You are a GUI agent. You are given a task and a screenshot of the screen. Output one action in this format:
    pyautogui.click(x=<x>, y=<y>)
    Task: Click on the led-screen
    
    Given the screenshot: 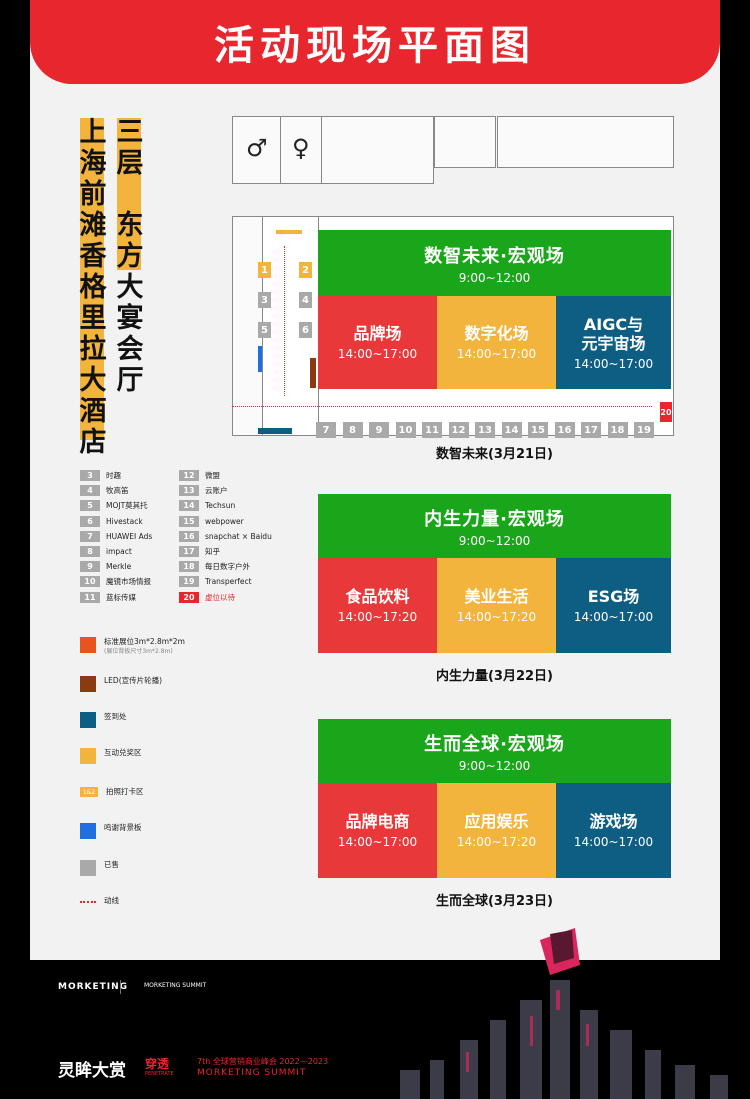 What is the action you would take?
    pyautogui.click(x=313, y=373)
    